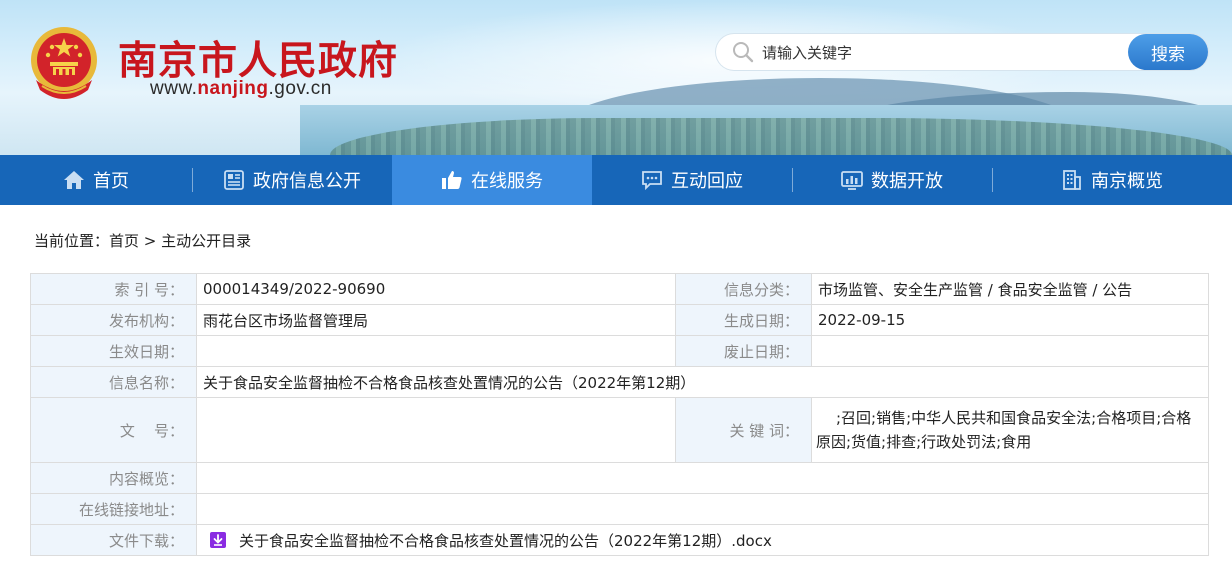 The width and height of the screenshot is (1232, 561). Describe the element at coordinates (124, 241) in the screenshot. I see `breadcrumb-home-link: 首页` at that location.